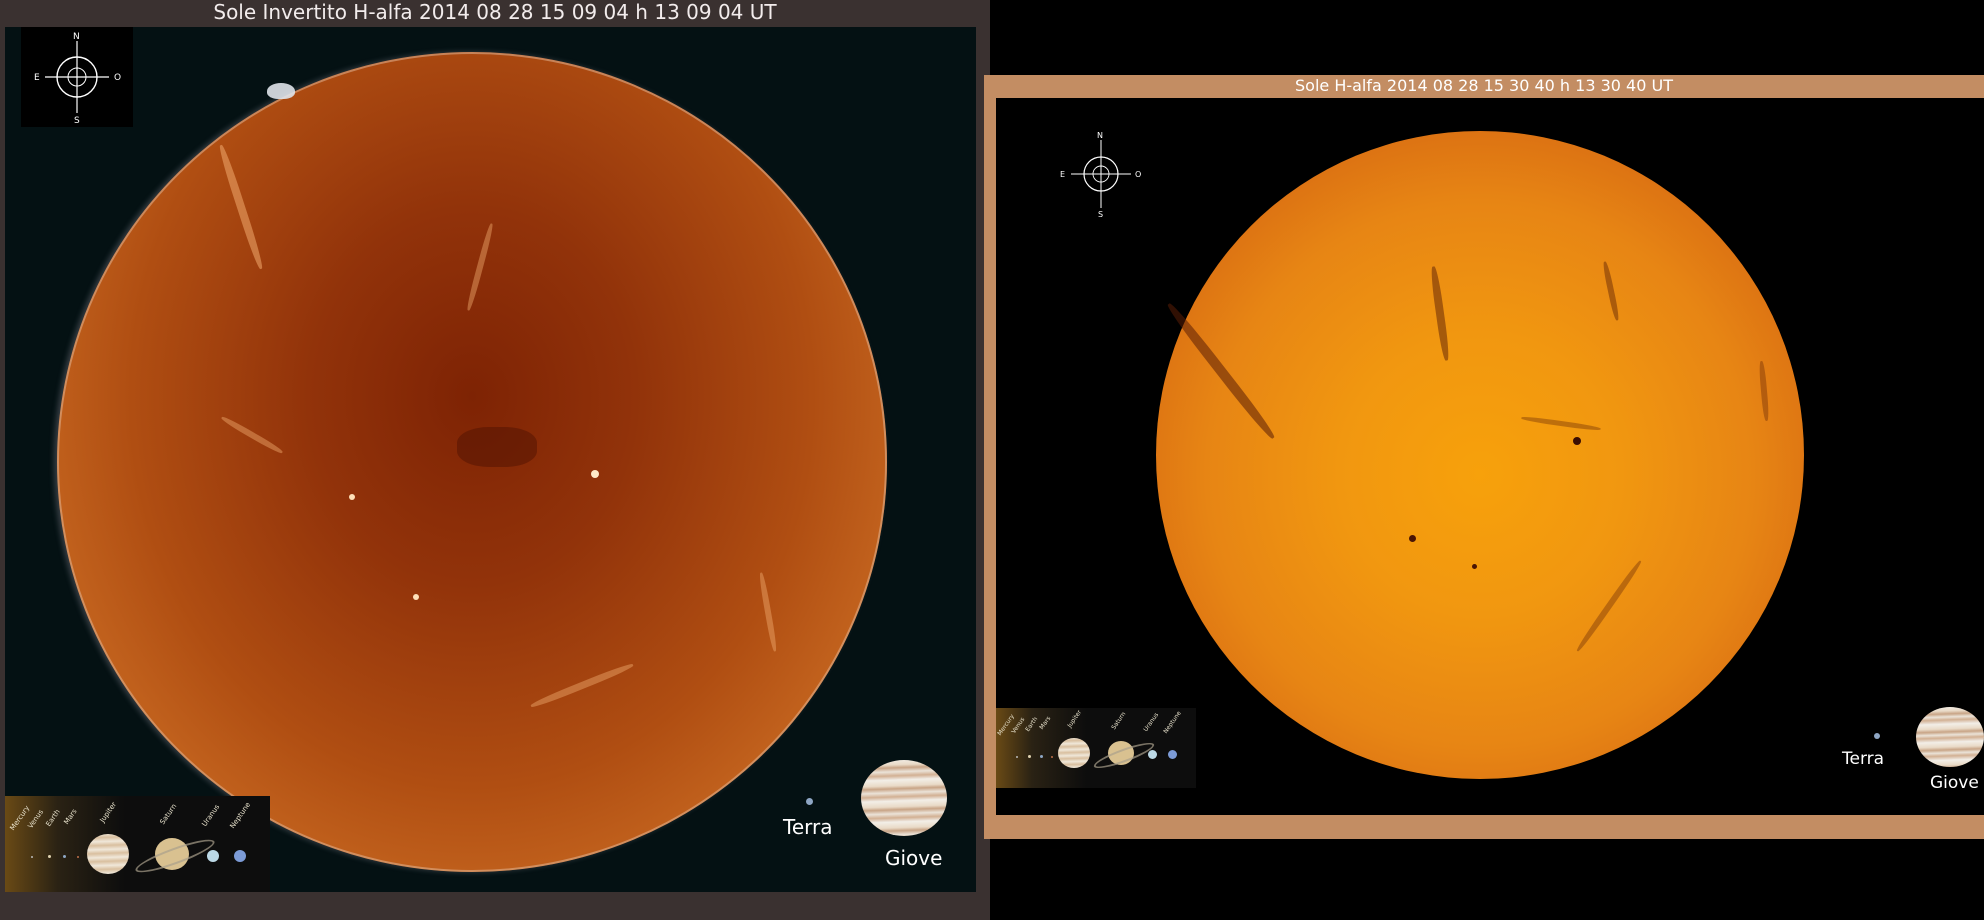  Describe the element at coordinates (497, 447) in the screenshot. I see `dark-region` at that location.